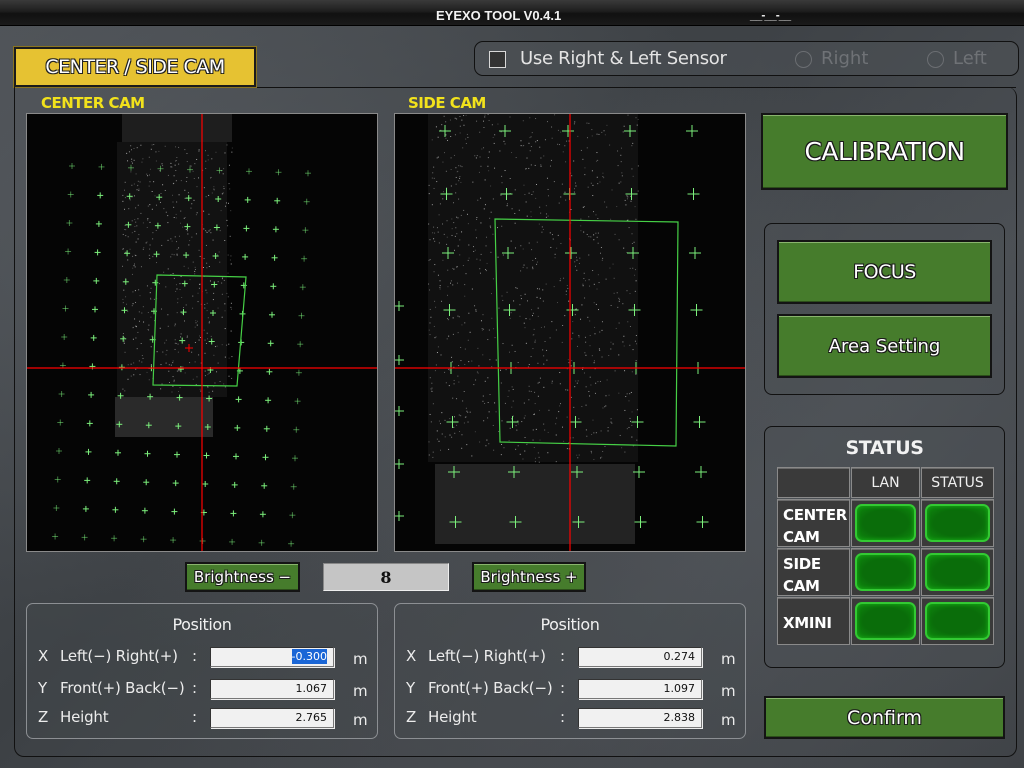 Image resolution: width=1024 pixels, height=768 pixels. What do you see at coordinates (272, 657) in the screenshot?
I see `center-x-input: -0.300` at bounding box center [272, 657].